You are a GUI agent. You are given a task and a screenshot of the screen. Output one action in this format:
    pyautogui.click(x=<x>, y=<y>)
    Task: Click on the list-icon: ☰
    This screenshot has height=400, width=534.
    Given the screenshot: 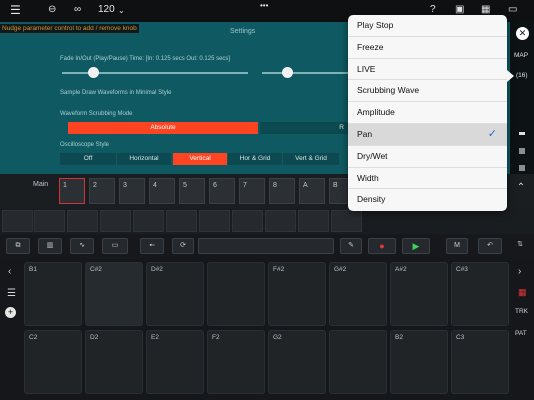 What is the action you would take?
    pyautogui.click(x=11, y=293)
    